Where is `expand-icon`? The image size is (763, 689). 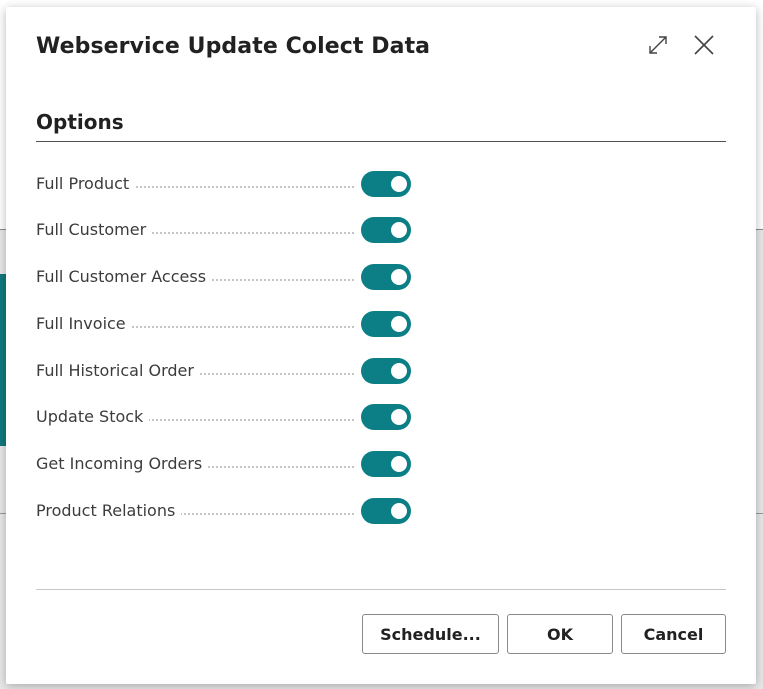 expand-icon is located at coordinates (658, 45).